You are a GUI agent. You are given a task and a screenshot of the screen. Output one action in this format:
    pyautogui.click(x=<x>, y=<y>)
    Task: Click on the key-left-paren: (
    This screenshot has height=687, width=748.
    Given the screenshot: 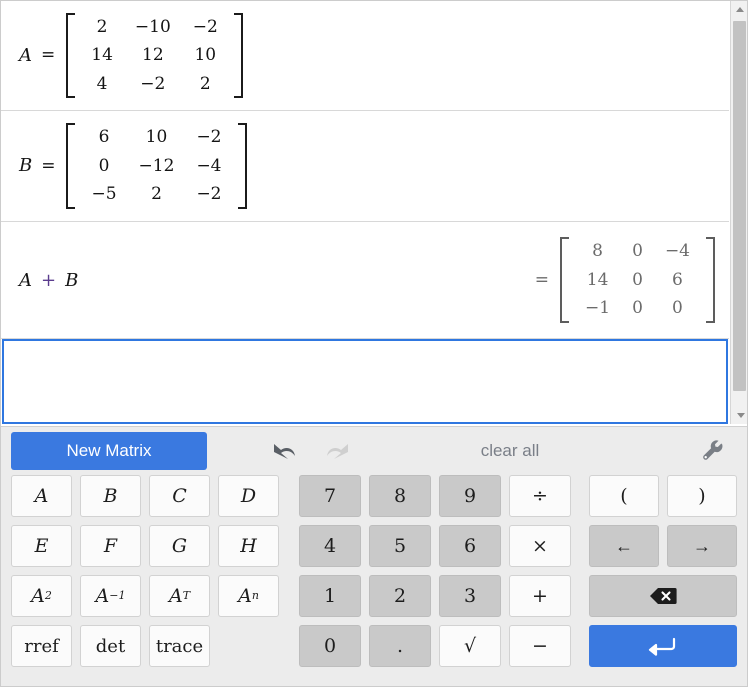 What is the action you would take?
    pyautogui.click(x=624, y=496)
    